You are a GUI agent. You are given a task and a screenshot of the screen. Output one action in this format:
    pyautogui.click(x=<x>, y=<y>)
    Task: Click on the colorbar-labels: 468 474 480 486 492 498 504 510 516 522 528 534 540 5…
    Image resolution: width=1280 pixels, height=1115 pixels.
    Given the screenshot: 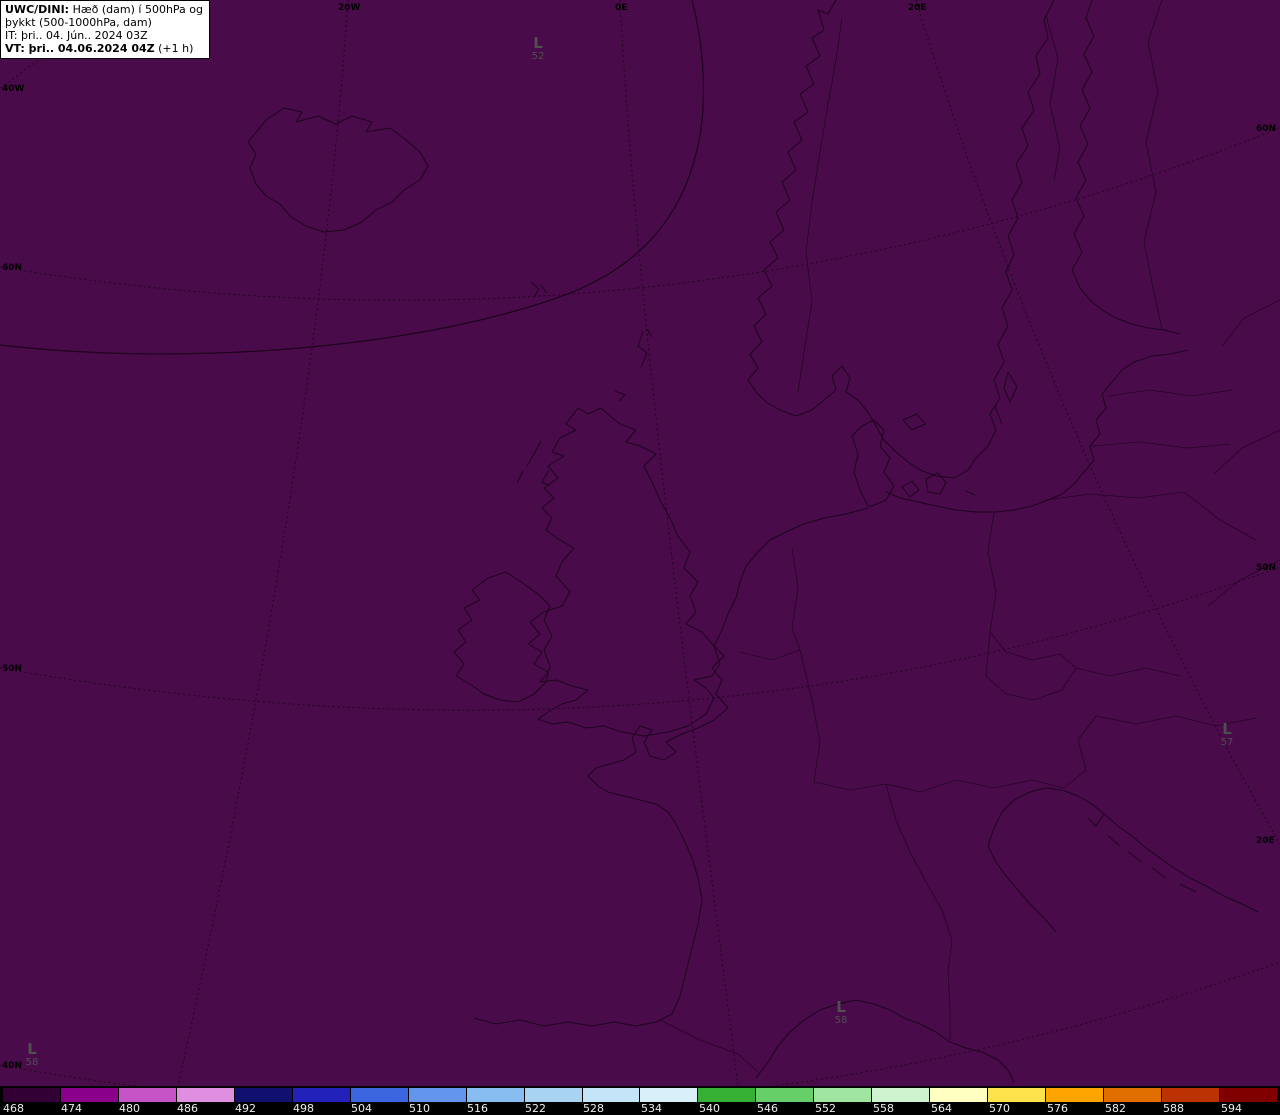 What is the action you would take?
    pyautogui.click(x=640, y=1109)
    